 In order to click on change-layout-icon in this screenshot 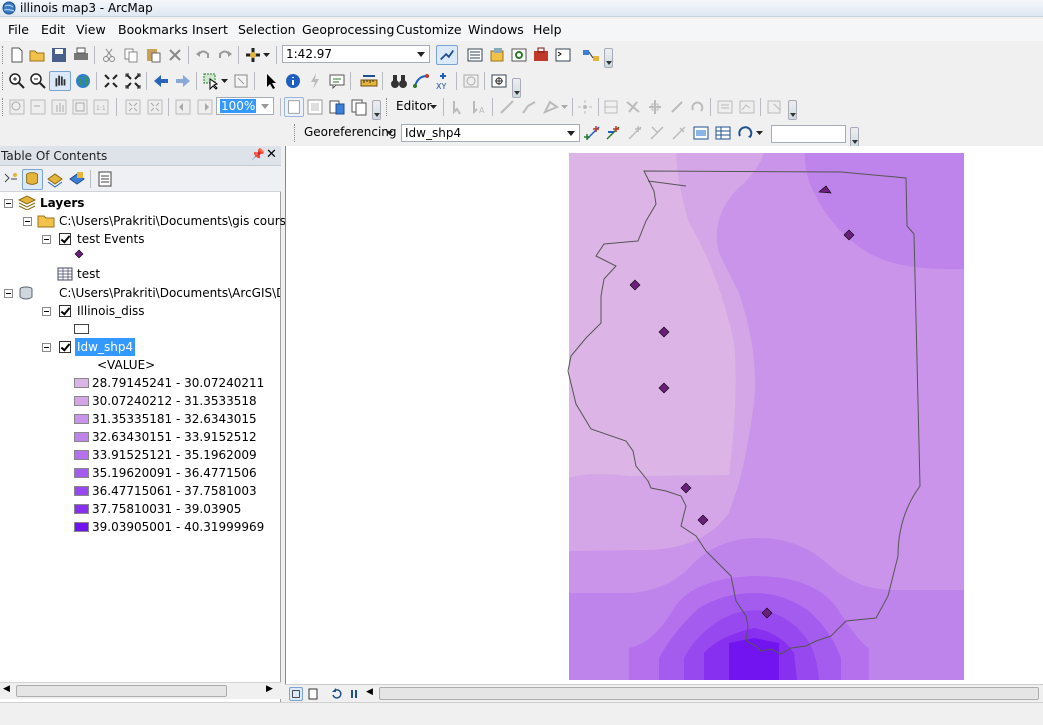, I will do `click(337, 107)`.